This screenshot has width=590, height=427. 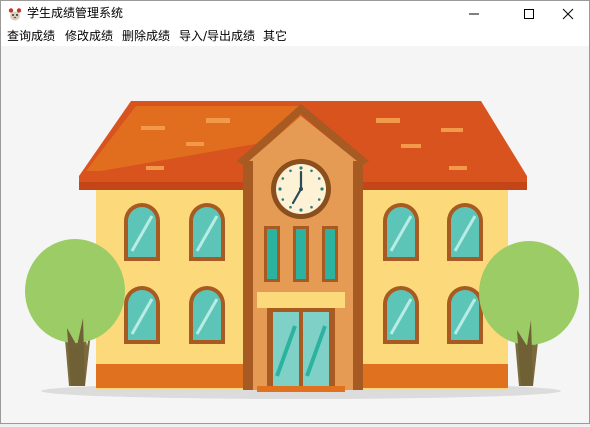 I want to click on tower-windows, so click(x=301, y=254).